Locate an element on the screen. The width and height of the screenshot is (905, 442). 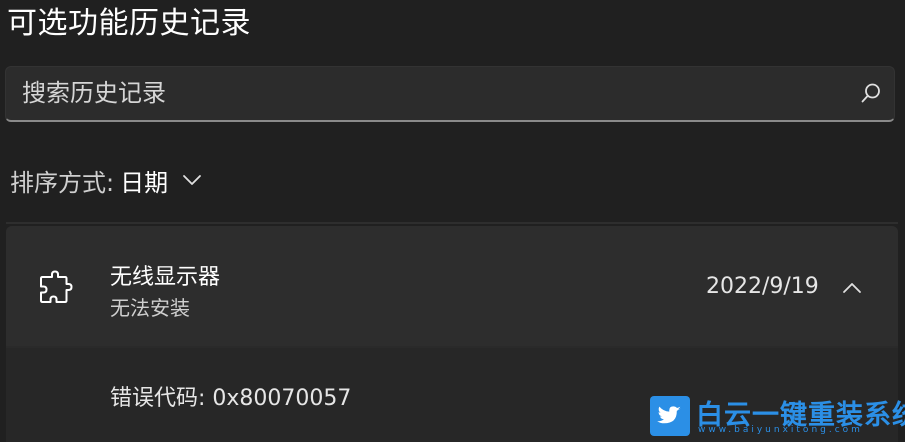
sort-label: 排序方式: is located at coordinates (62, 182).